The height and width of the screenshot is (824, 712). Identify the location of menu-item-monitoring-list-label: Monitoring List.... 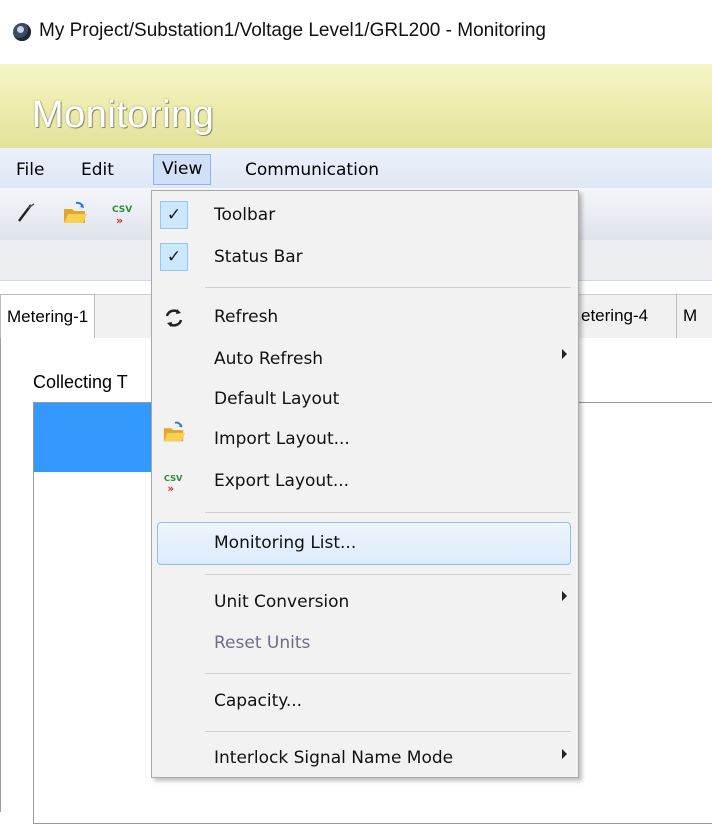
(285, 543).